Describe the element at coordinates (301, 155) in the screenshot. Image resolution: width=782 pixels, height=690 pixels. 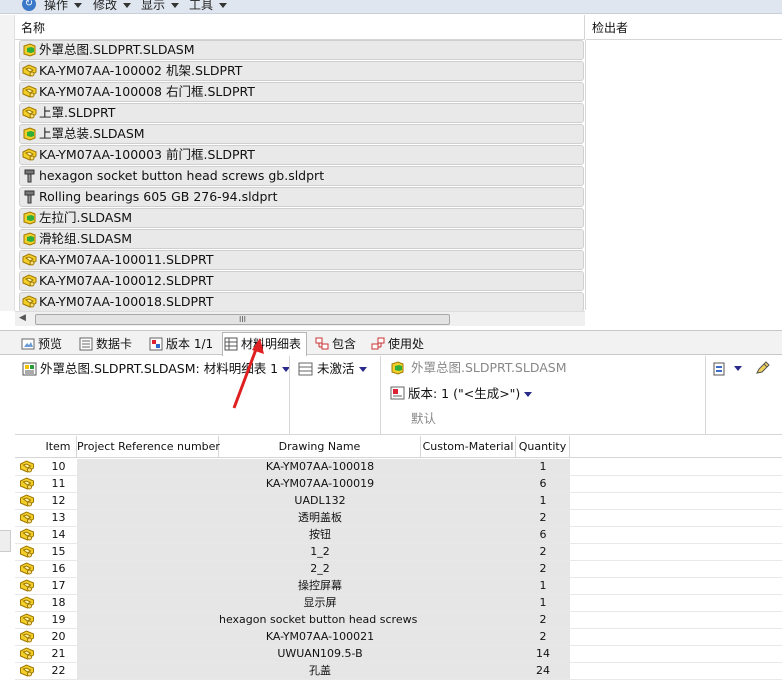
I see `file-list-item: KA-YM07AA-100003 前门框.SLDPRT` at that location.